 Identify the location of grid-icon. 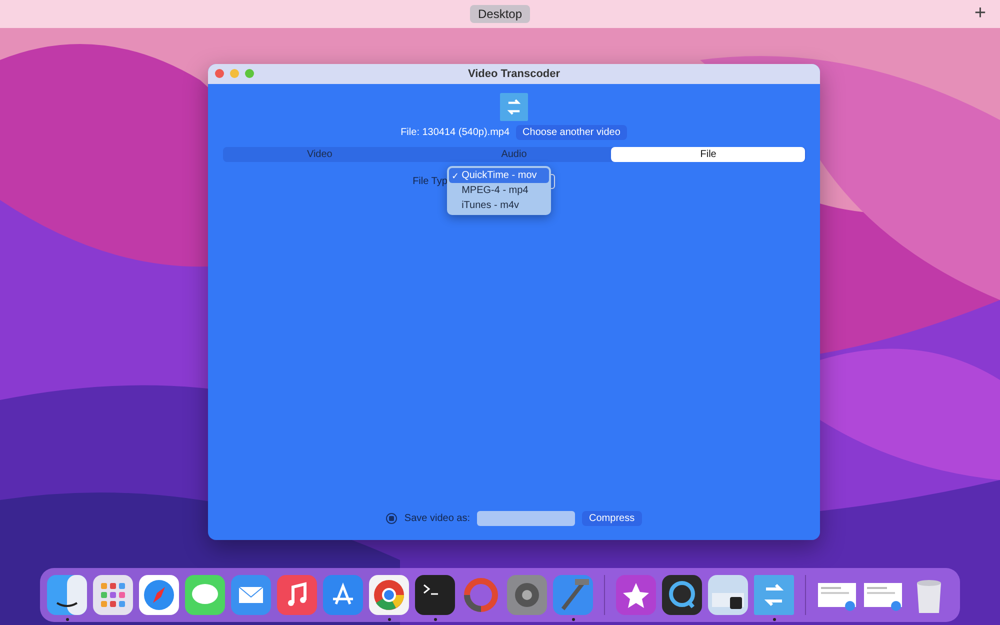
(113, 595).